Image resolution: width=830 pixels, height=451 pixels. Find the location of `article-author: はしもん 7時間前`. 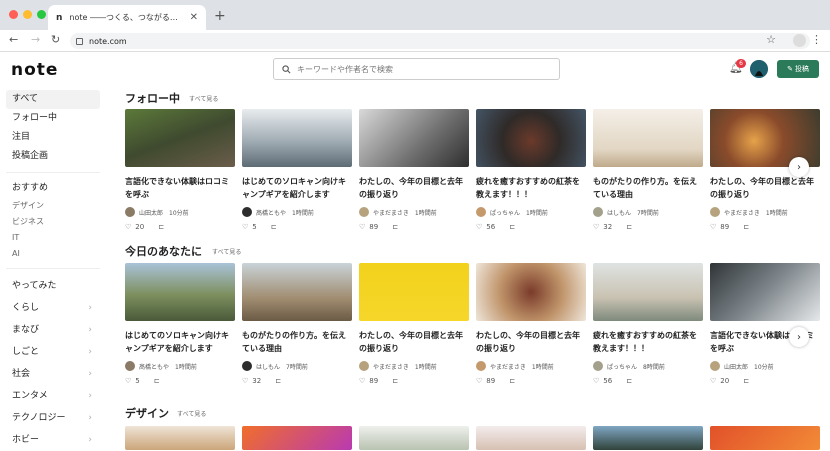

article-author: はしもん 7時間前 is located at coordinates (297, 366).